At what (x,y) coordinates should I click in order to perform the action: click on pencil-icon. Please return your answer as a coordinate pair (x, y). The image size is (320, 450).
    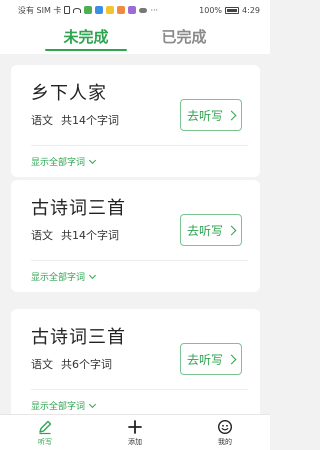
    Looking at the image, I should click on (45, 427).